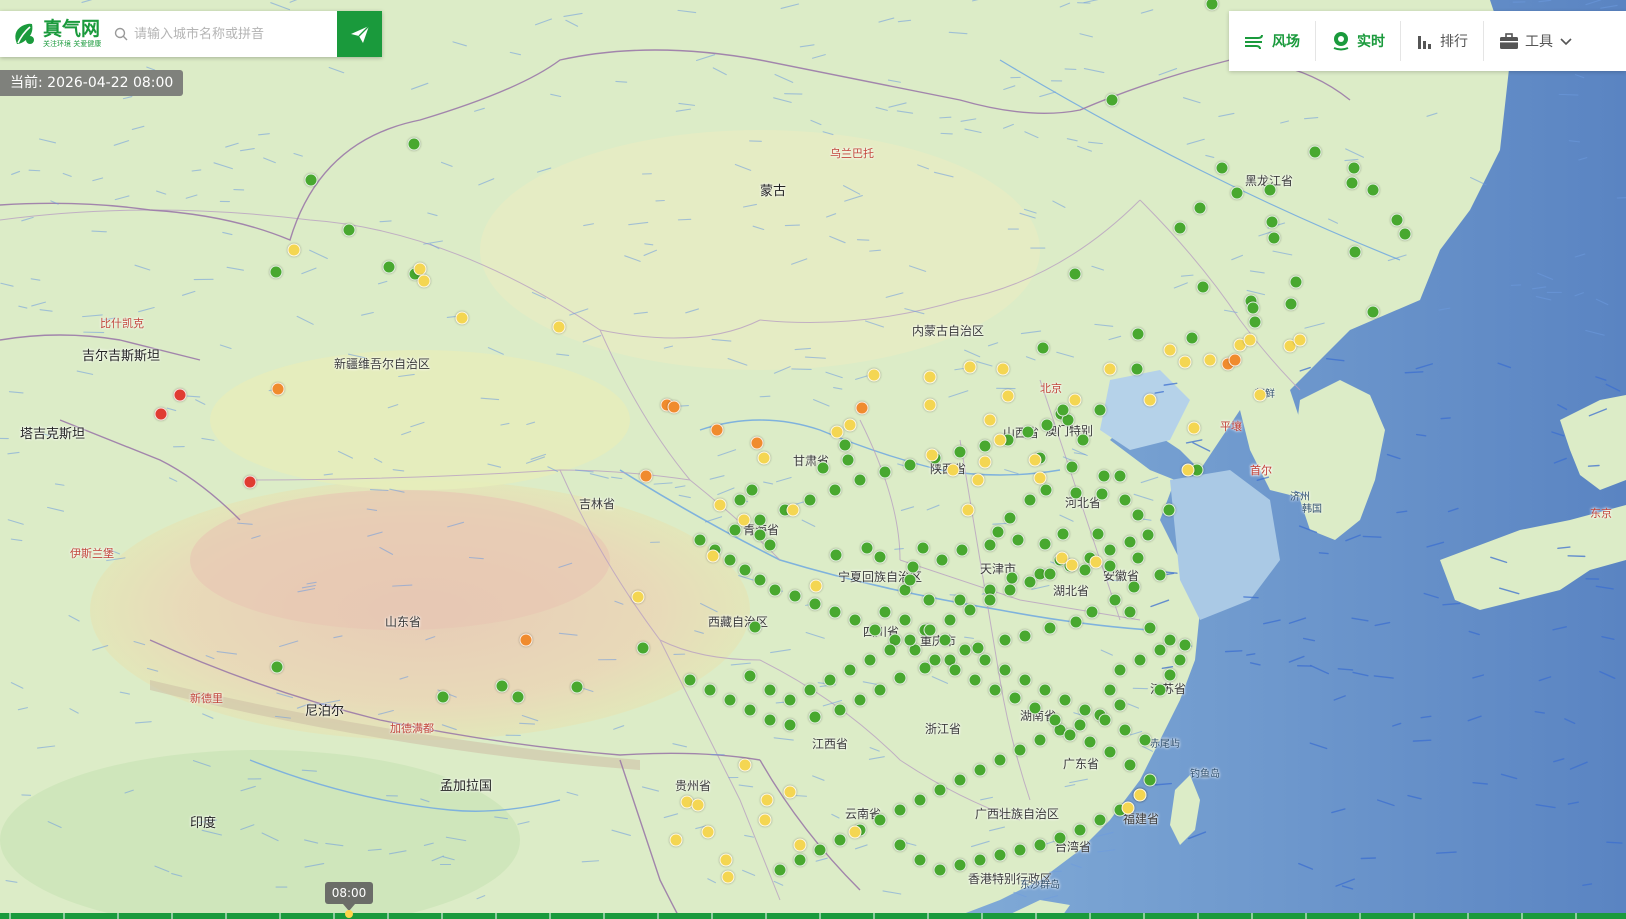 This screenshot has width=1626, height=919. What do you see at coordinates (1272, 41) in the screenshot?
I see `wind-field-button: 风场` at bounding box center [1272, 41].